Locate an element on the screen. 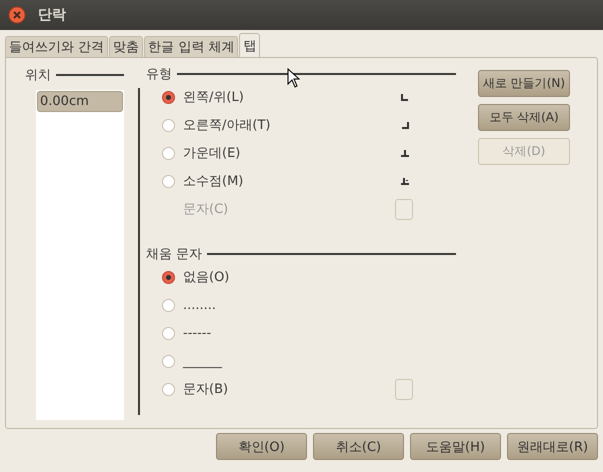 The width and height of the screenshot is (603, 472). radio-label: 없음(O) is located at coordinates (206, 277).